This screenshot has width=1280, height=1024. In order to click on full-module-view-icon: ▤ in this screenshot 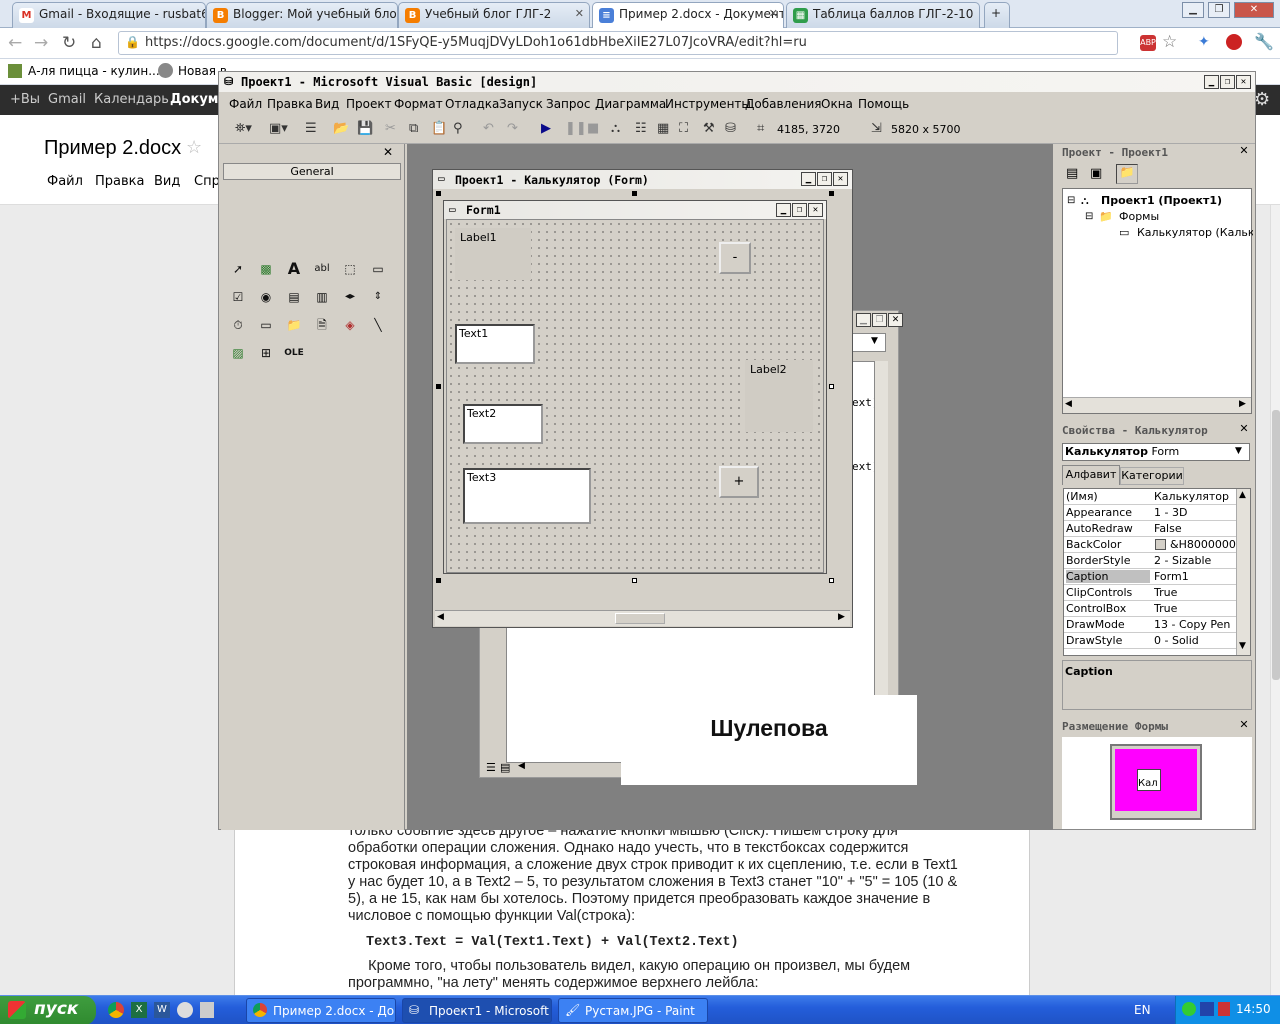, I will do `click(505, 767)`.